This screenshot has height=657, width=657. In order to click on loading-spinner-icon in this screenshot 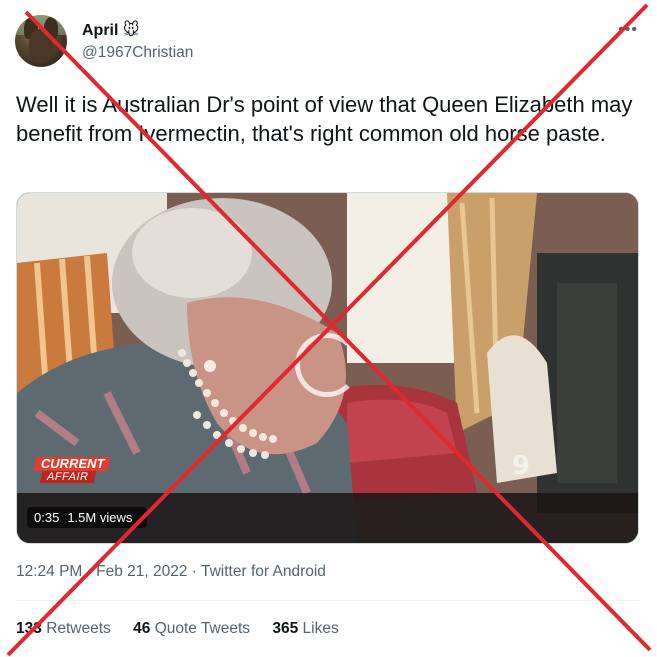, I will do `click(327, 365)`.